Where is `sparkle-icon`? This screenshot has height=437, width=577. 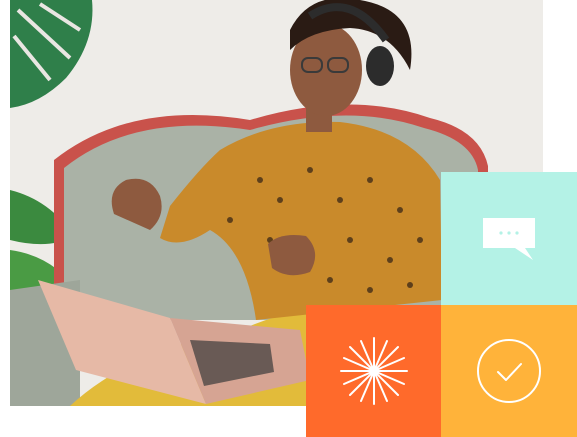
sparkle-icon is located at coordinates (373, 371).